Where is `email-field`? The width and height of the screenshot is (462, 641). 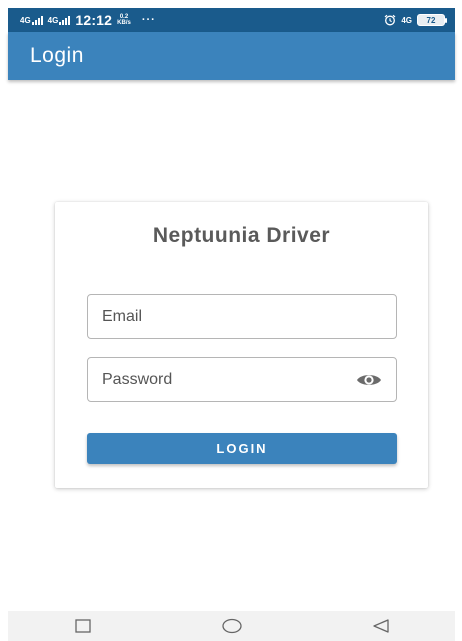 email-field is located at coordinates (242, 316).